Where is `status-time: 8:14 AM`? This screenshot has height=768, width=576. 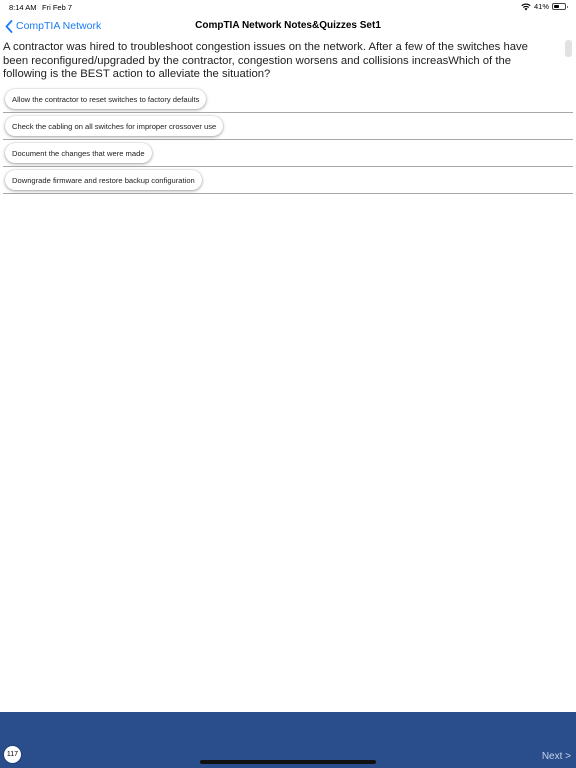
status-time: 8:14 AM is located at coordinates (23, 7).